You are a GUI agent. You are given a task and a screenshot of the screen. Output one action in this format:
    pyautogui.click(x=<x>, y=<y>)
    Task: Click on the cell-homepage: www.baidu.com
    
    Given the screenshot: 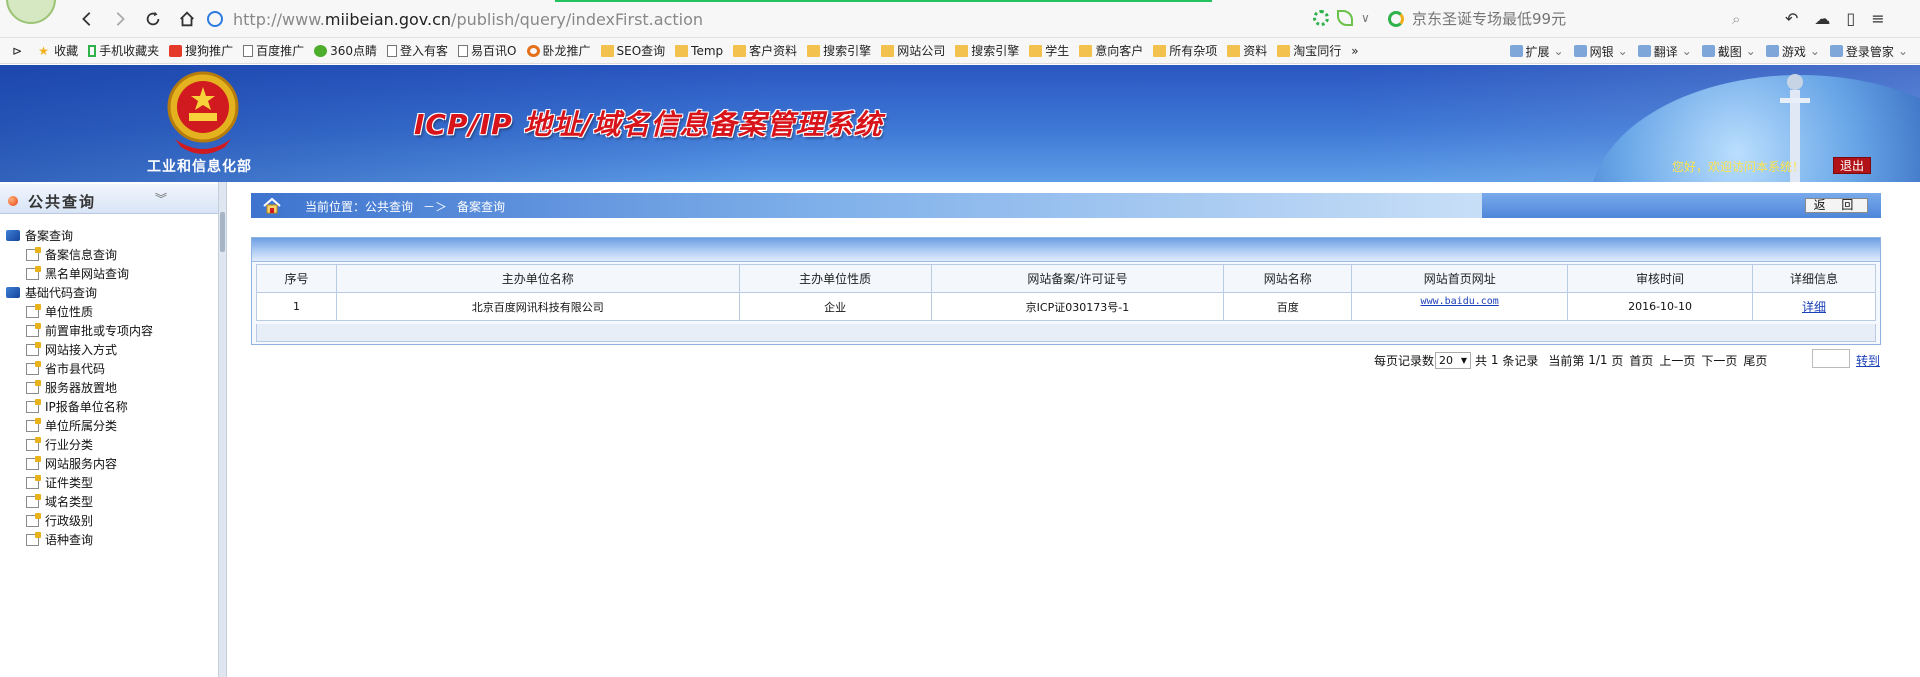 What is the action you would take?
    pyautogui.click(x=1460, y=306)
    